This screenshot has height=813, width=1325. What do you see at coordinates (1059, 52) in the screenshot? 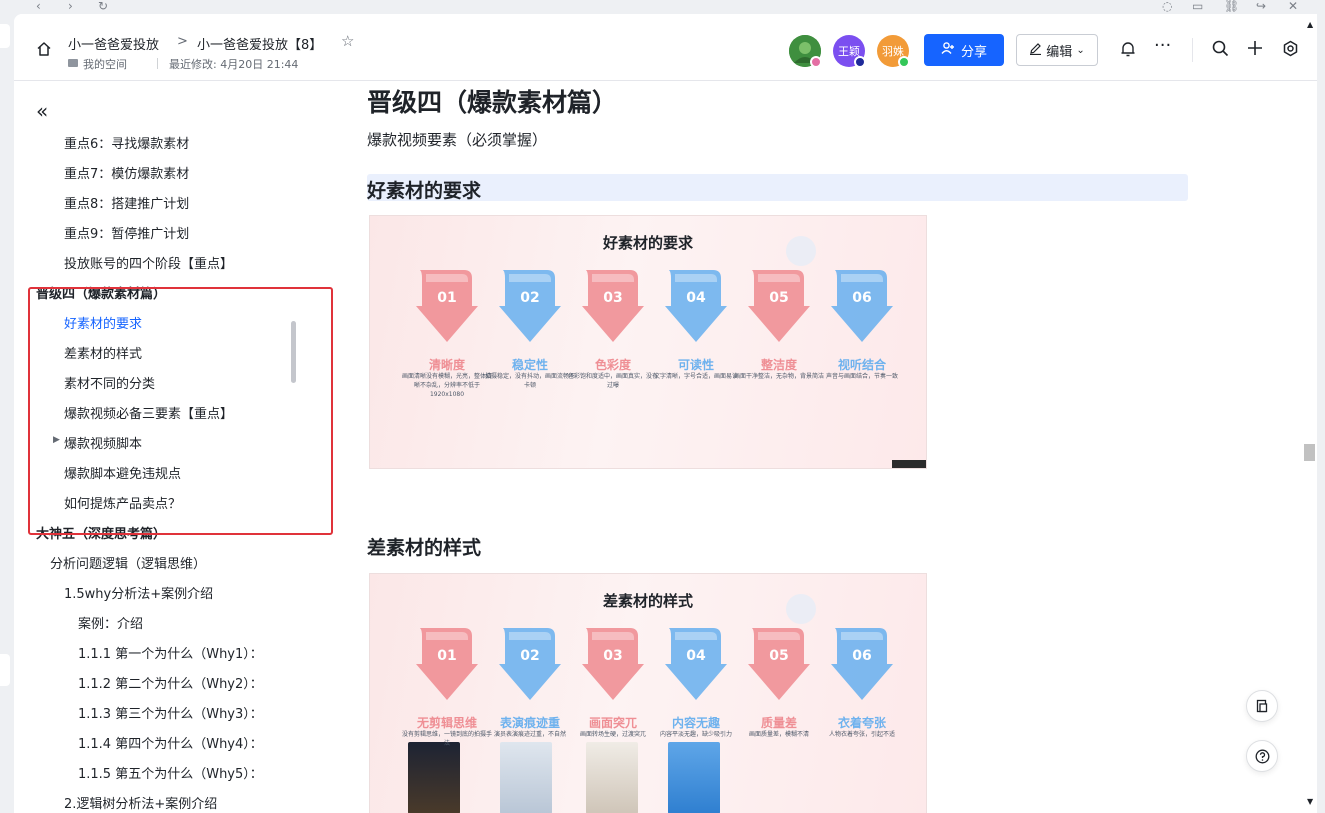
I see `edit-label: 编辑` at bounding box center [1059, 52].